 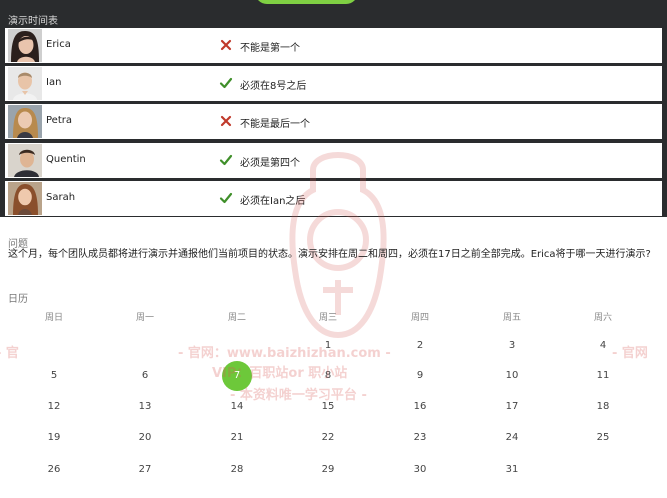 What do you see at coordinates (328, 470) in the screenshot?
I see `calendar-day: 29` at bounding box center [328, 470].